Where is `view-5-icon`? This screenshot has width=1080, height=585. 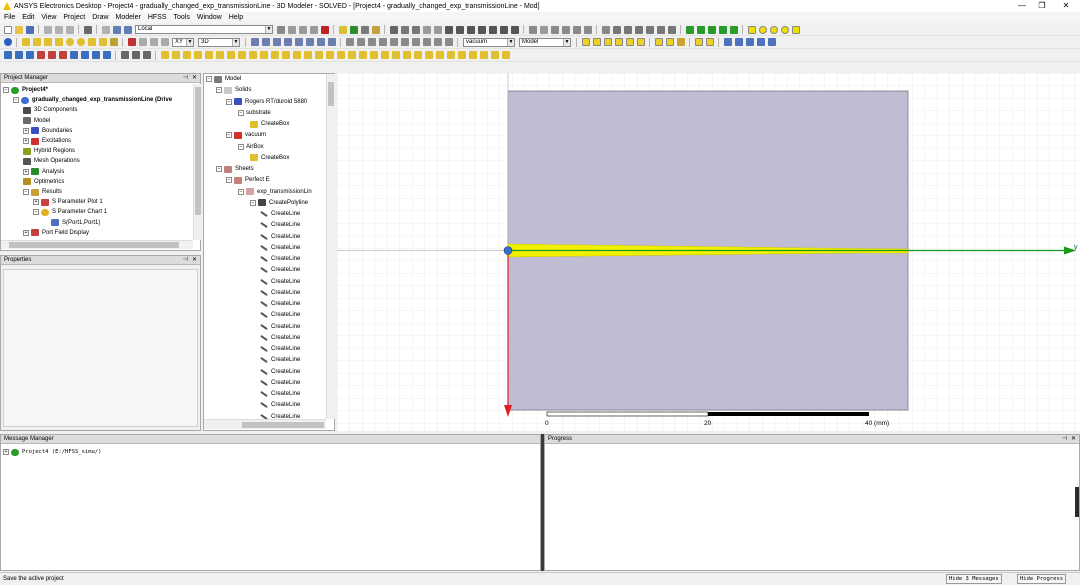
view-5-icon is located at coordinates (649, 29).